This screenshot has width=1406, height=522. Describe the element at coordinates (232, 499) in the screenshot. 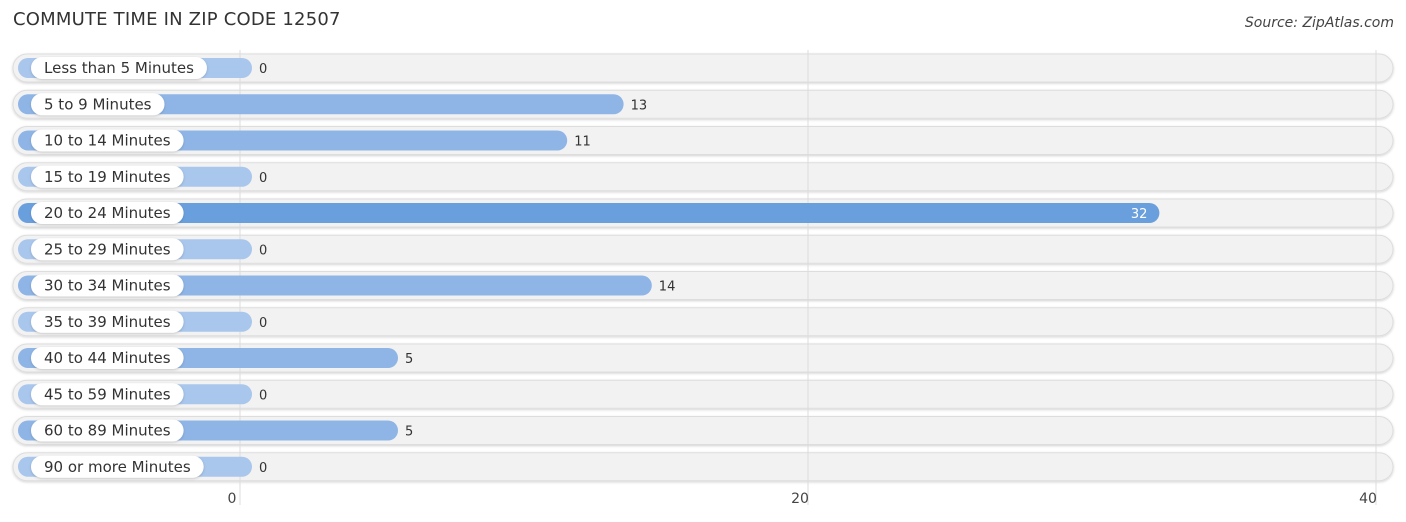

I see `x-tick-label: 0` at that location.